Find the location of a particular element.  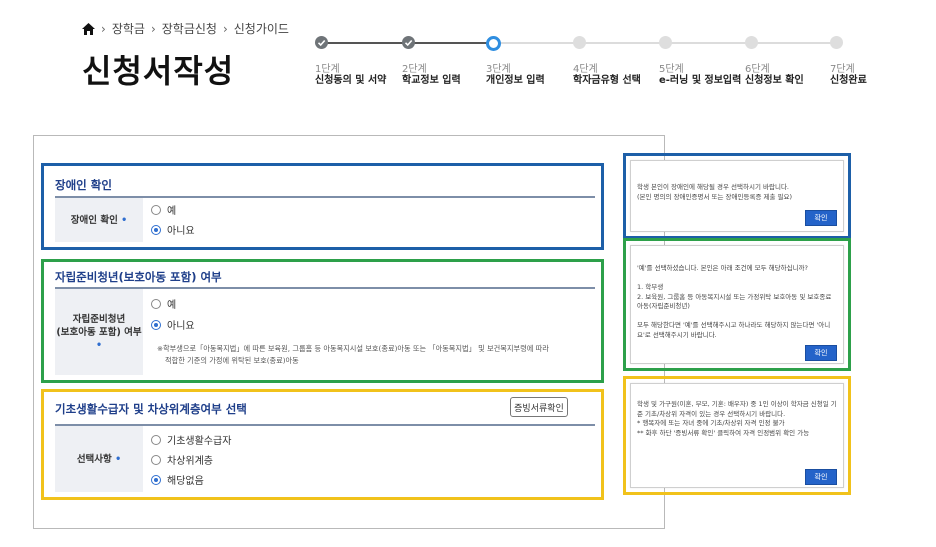

disability-section-title: 장애인 확인 is located at coordinates (83, 185).